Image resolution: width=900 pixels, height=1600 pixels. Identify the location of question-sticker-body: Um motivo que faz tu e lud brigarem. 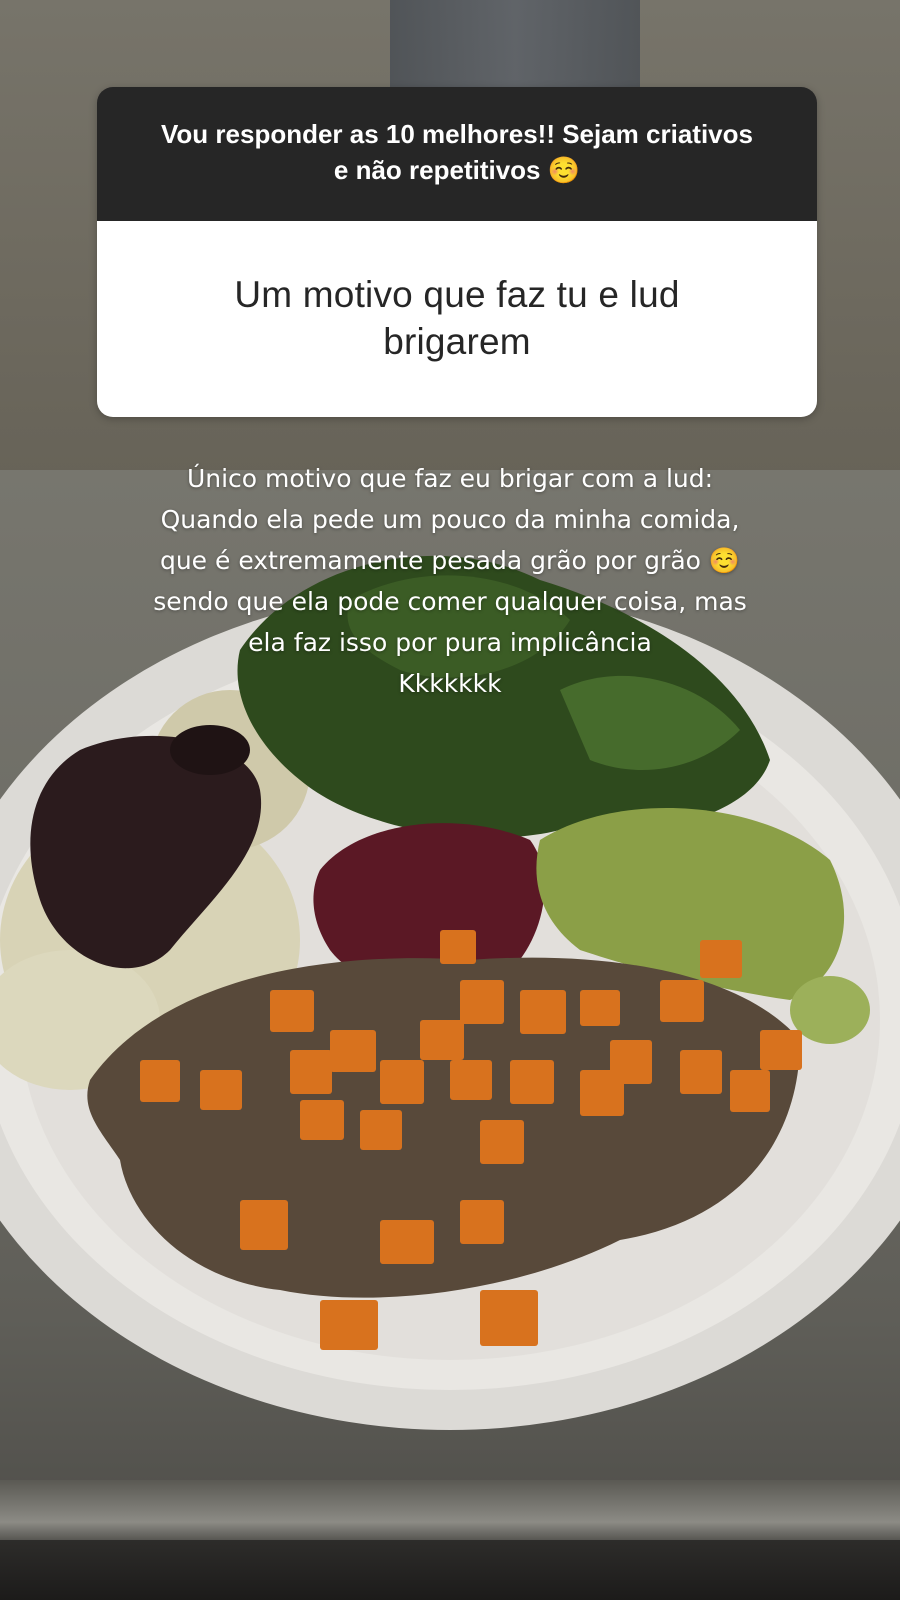
(457, 319).